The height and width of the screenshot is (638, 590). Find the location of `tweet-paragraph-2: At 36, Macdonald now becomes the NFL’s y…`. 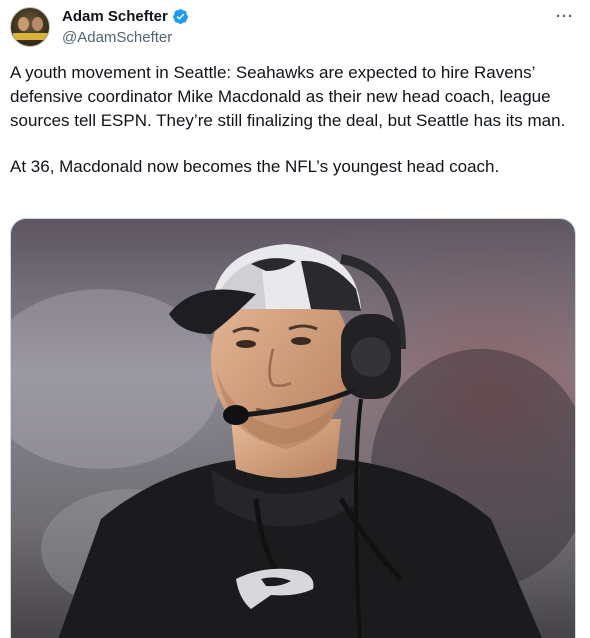

tweet-paragraph-2: At 36, Macdonald now becomes the NFL’s y… is located at coordinates (255, 166).